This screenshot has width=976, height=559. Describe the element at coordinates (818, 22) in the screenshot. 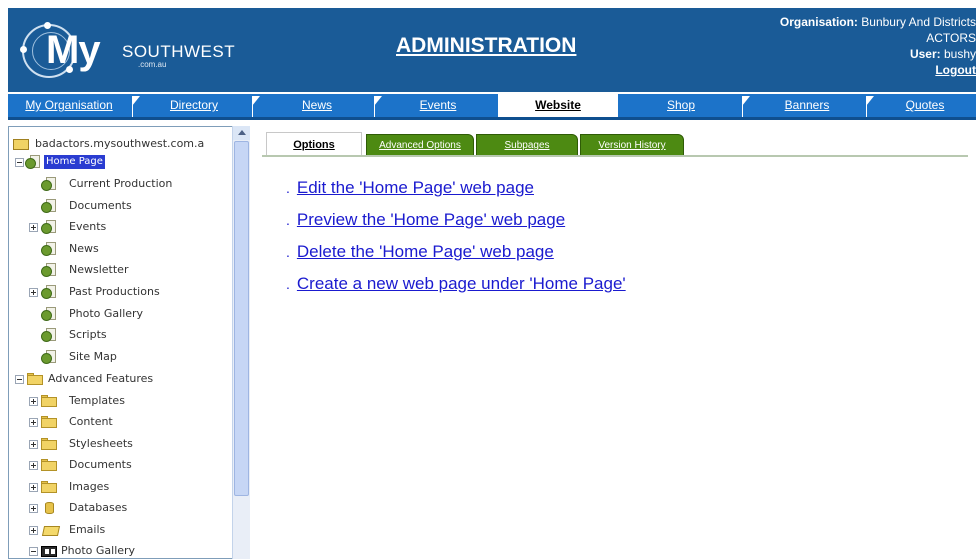

I see `org-label: Organisation:` at that location.